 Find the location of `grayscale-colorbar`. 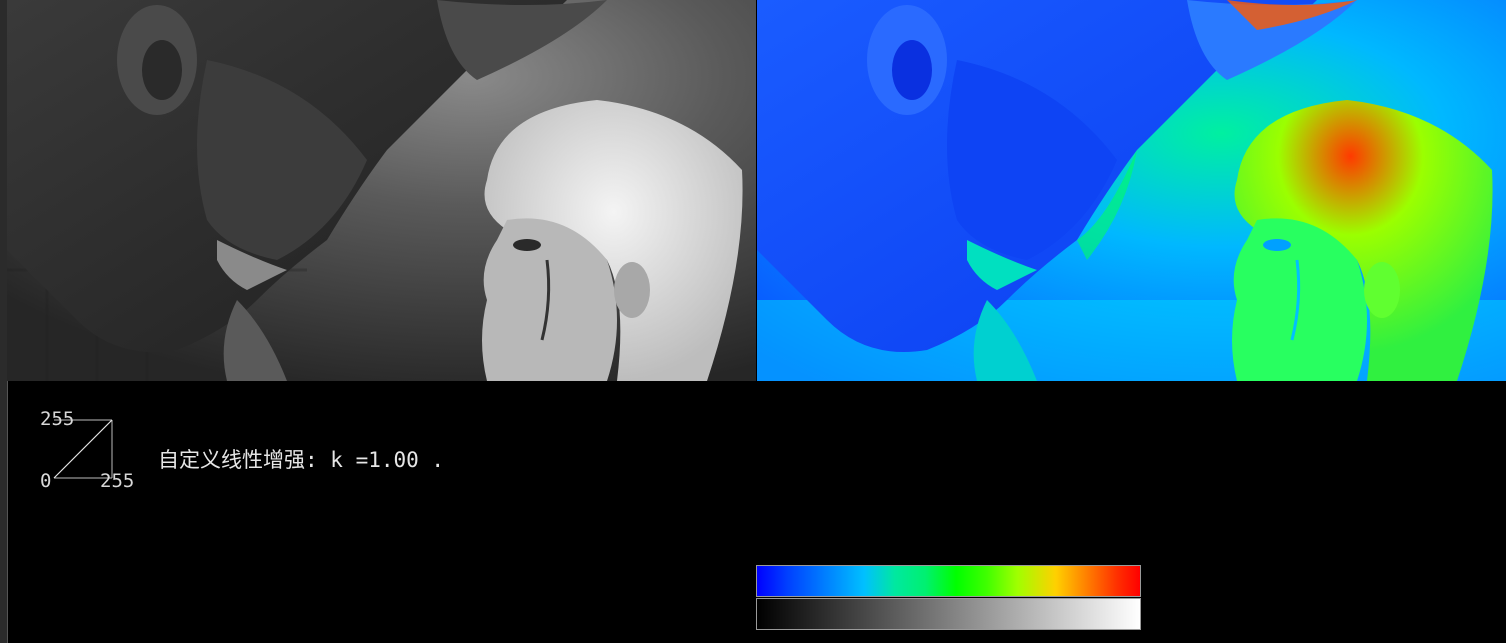

grayscale-colorbar is located at coordinates (948, 614).